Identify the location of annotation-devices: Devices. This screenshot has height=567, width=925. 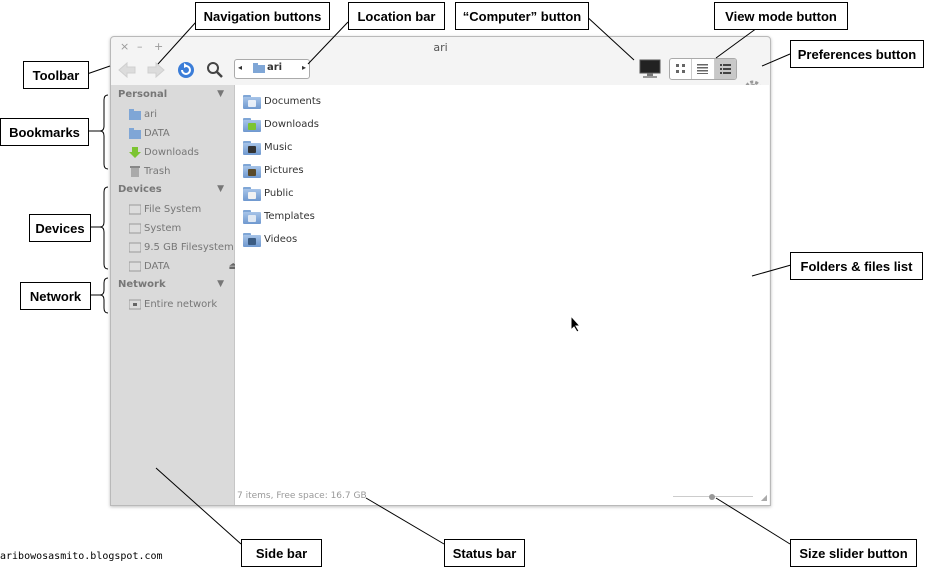
(60, 228).